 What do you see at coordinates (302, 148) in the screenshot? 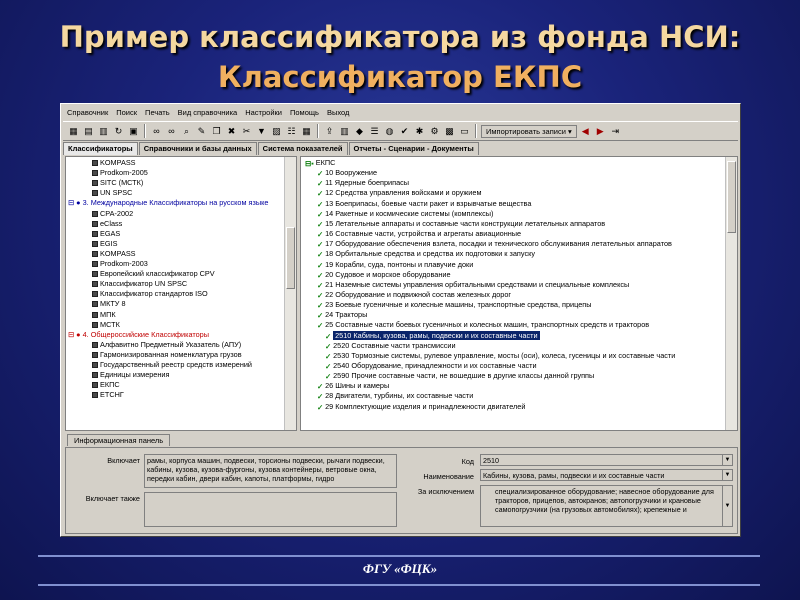
I see `tab-indicators: Система показателей` at bounding box center [302, 148].